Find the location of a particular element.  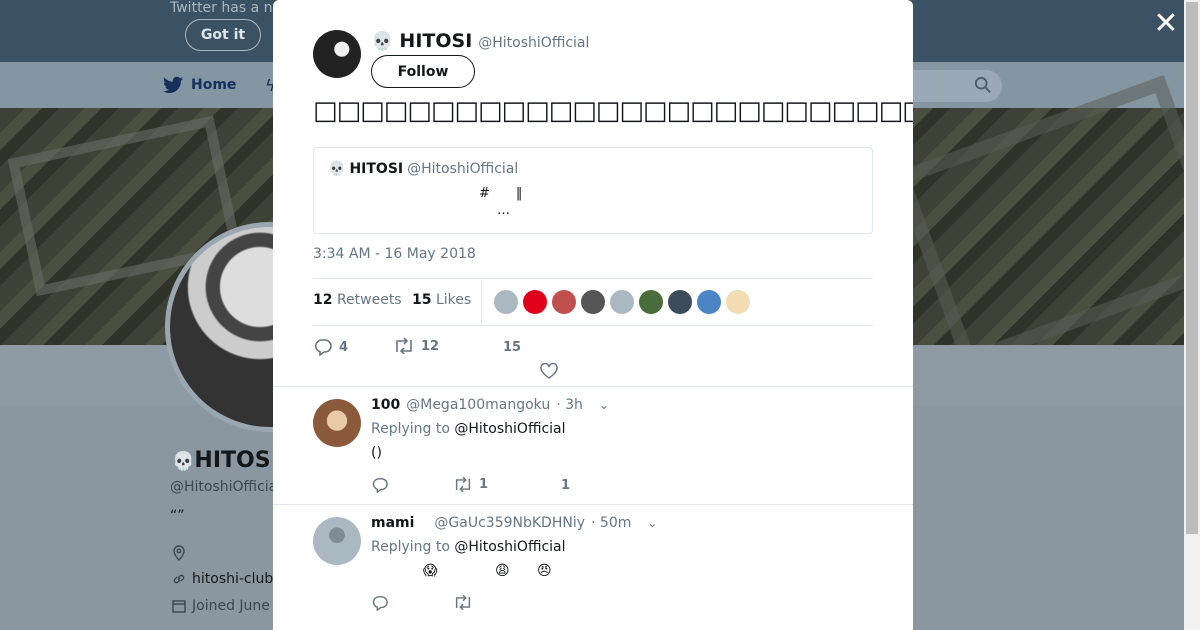

link-icon is located at coordinates (179, 579).